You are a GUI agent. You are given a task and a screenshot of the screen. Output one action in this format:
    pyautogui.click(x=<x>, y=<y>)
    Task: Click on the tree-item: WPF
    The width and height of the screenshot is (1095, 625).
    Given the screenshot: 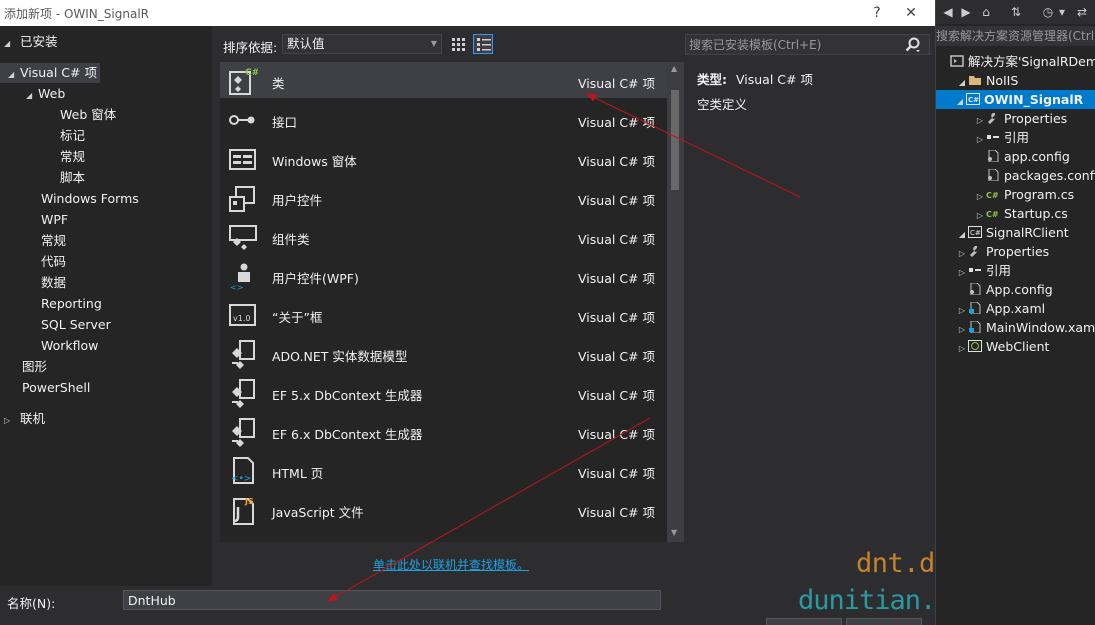 What is the action you would take?
    pyautogui.click(x=47, y=220)
    